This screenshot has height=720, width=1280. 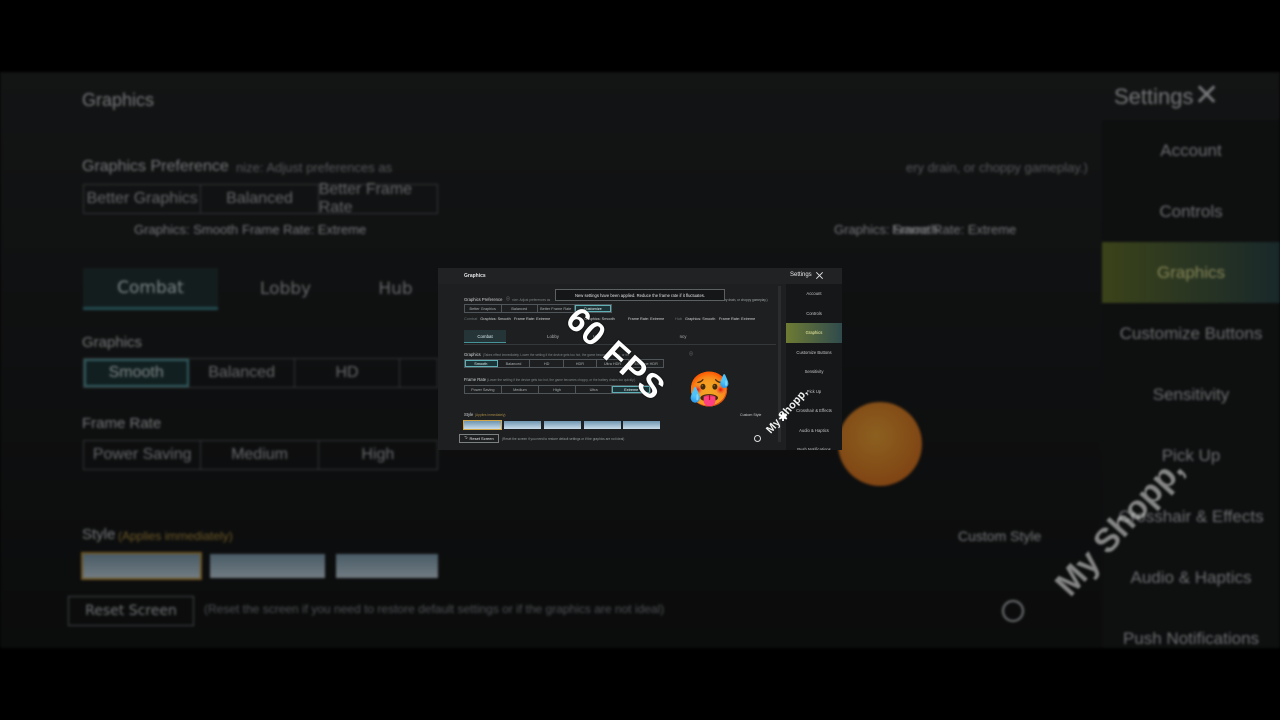 What do you see at coordinates (508, 299) in the screenshot?
I see `info-icon: ⓘ` at bounding box center [508, 299].